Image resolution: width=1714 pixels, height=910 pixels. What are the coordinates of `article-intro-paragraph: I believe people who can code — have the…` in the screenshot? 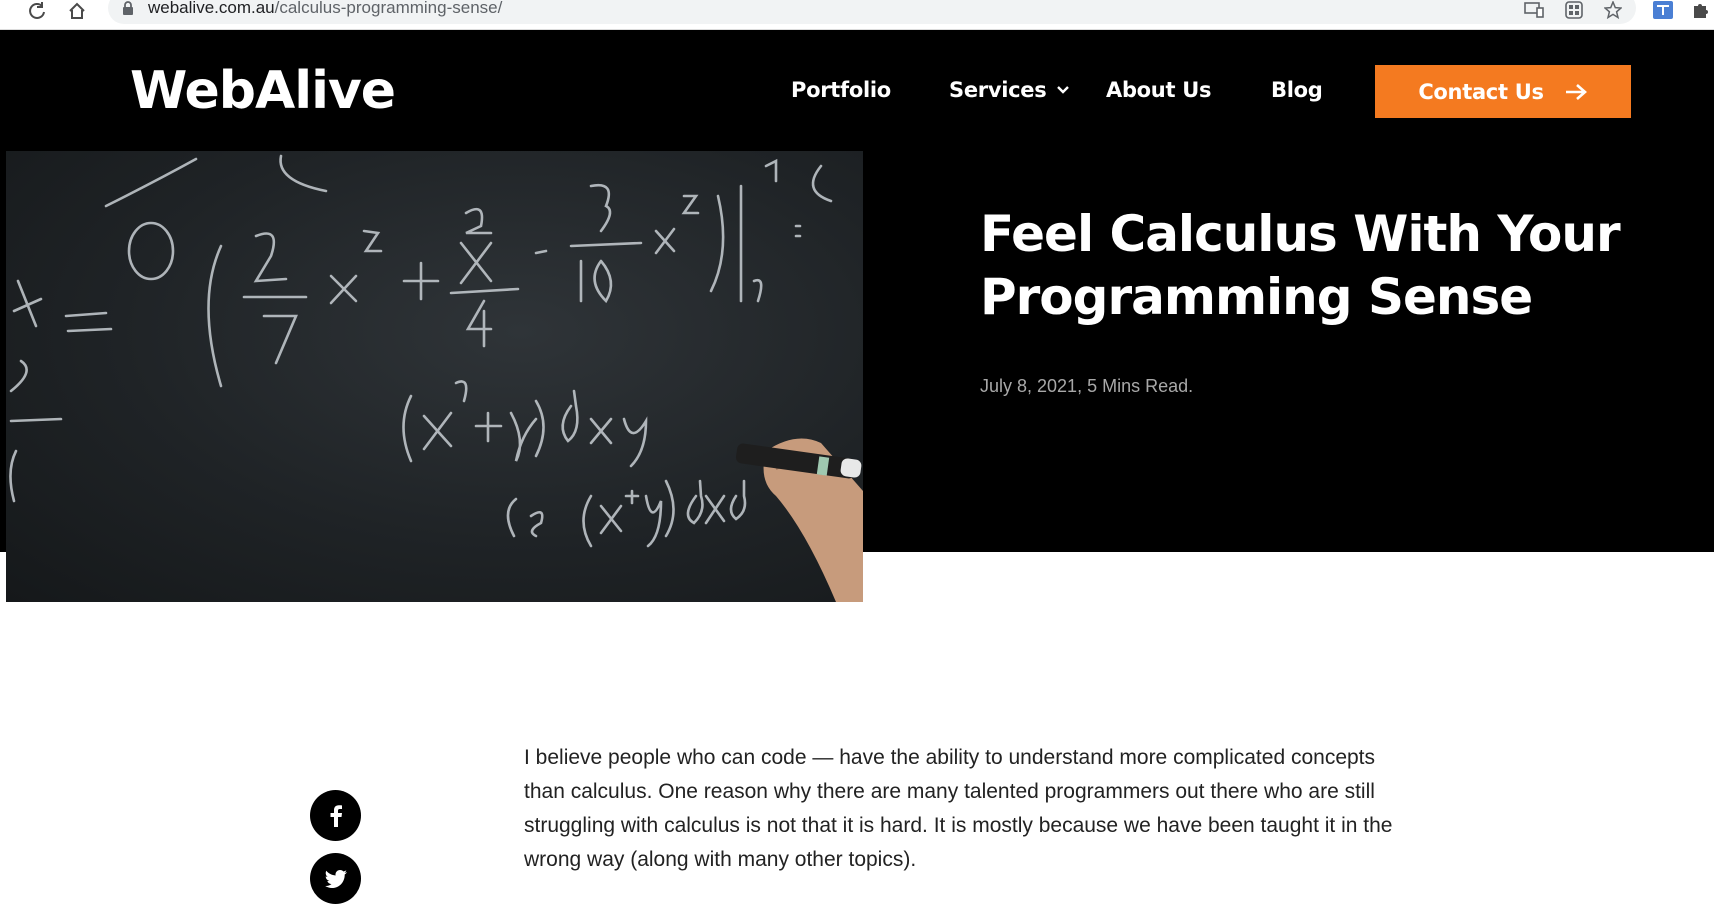 It's located at (958, 808).